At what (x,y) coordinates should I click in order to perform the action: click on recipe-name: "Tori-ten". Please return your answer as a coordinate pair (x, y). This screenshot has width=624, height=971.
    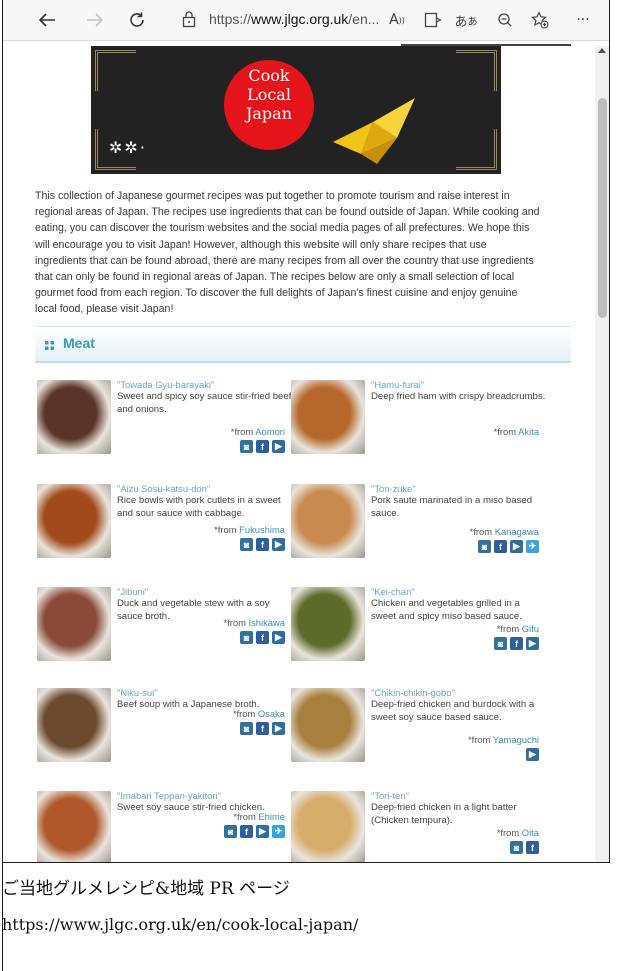
    Looking at the image, I should click on (390, 795).